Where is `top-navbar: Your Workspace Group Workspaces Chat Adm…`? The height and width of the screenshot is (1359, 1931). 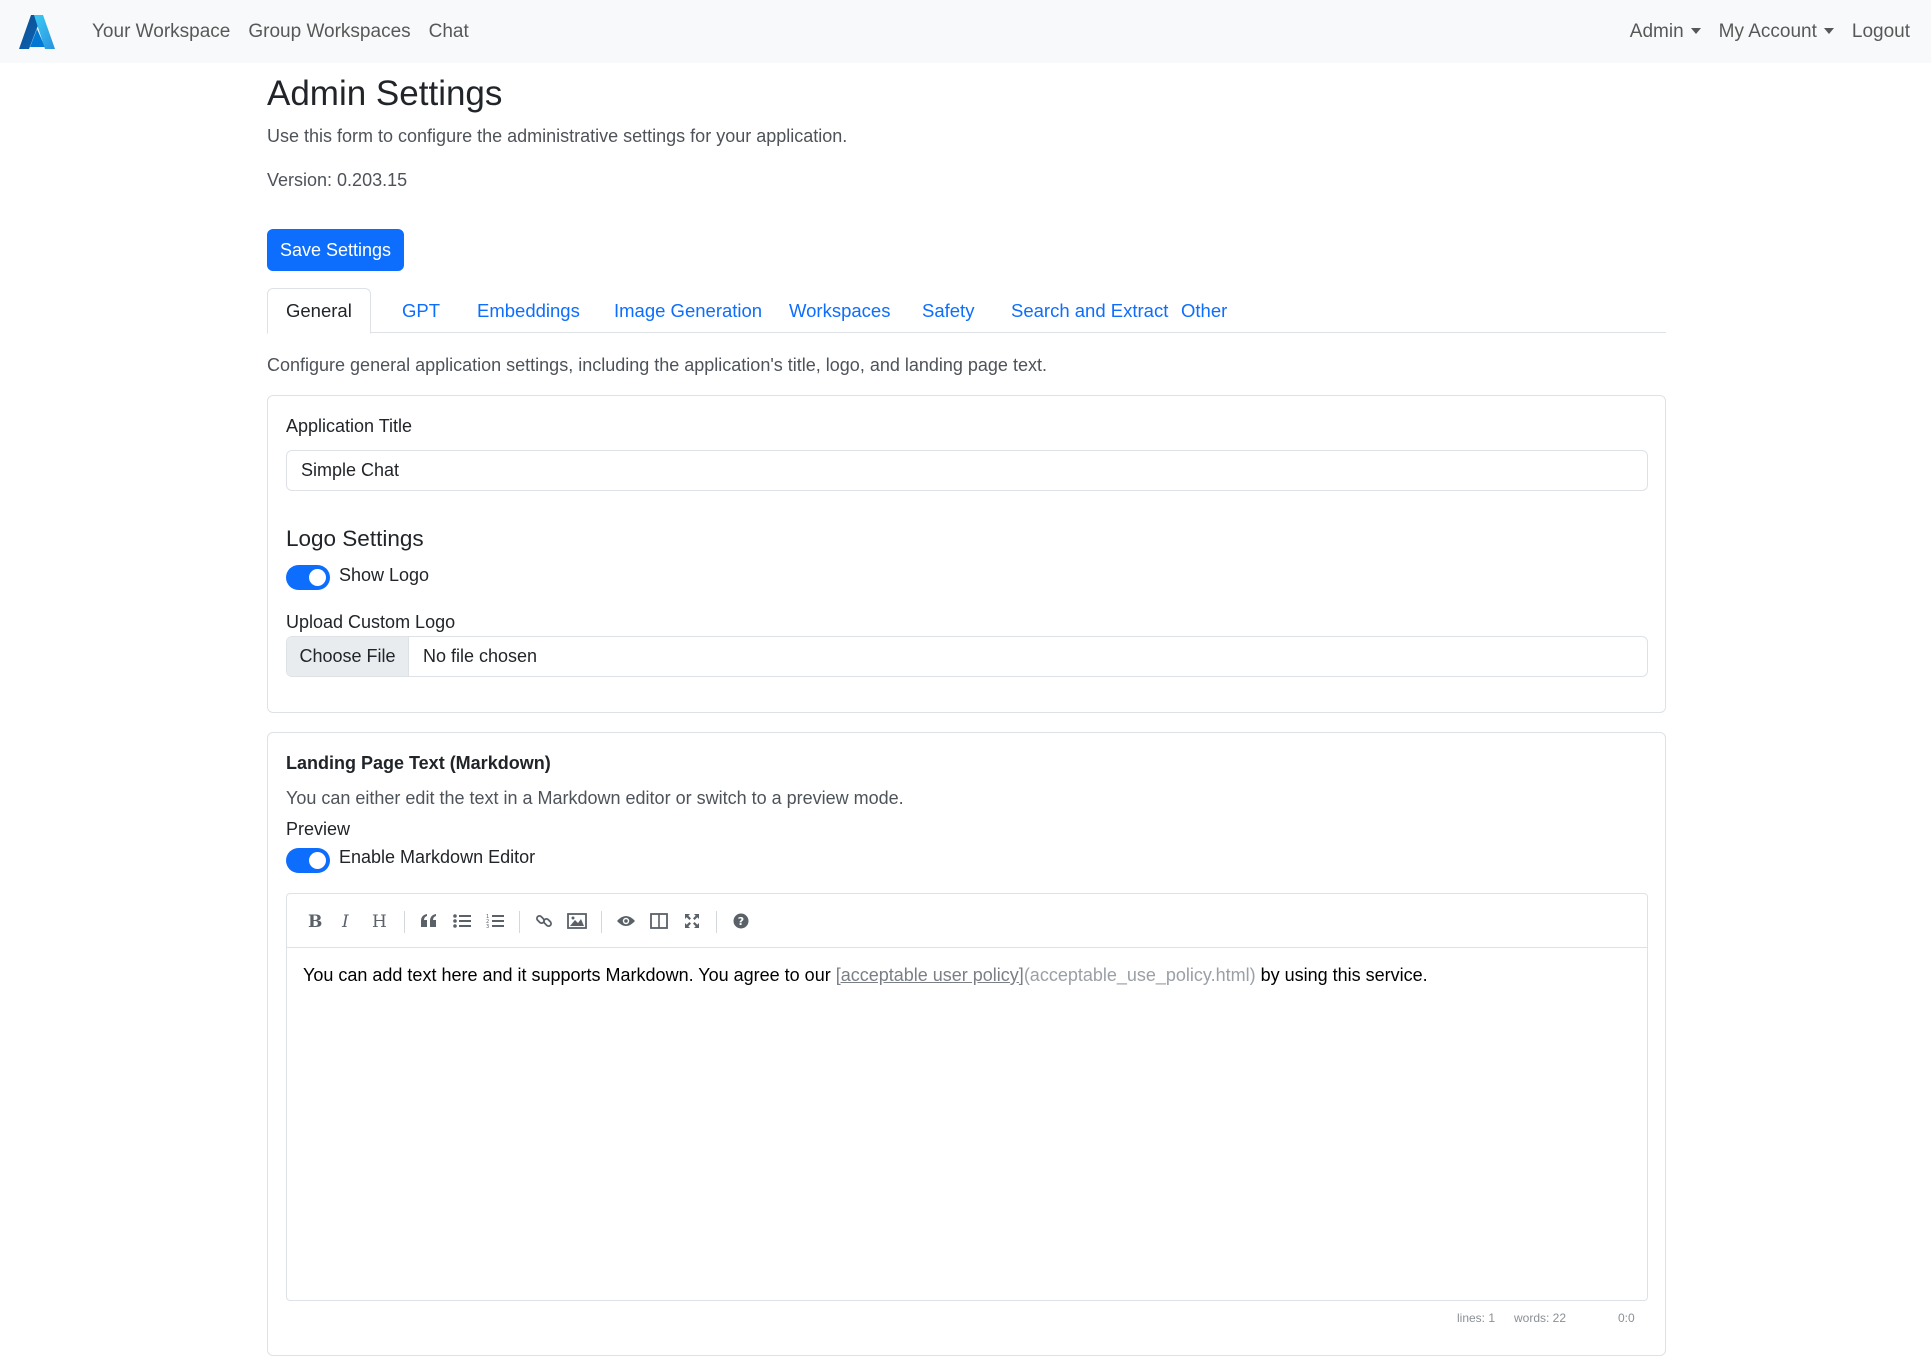 top-navbar: Your Workspace Group Workspaces Chat Adm… is located at coordinates (965, 31).